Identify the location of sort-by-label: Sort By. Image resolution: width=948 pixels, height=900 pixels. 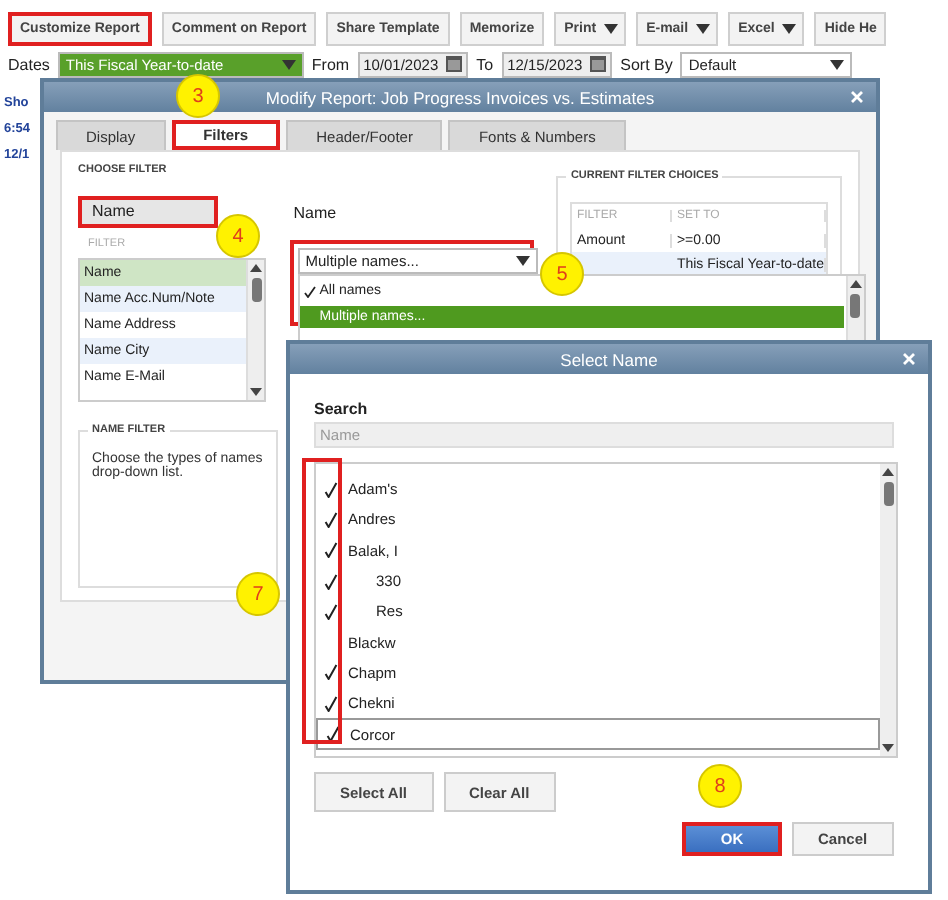
(646, 64).